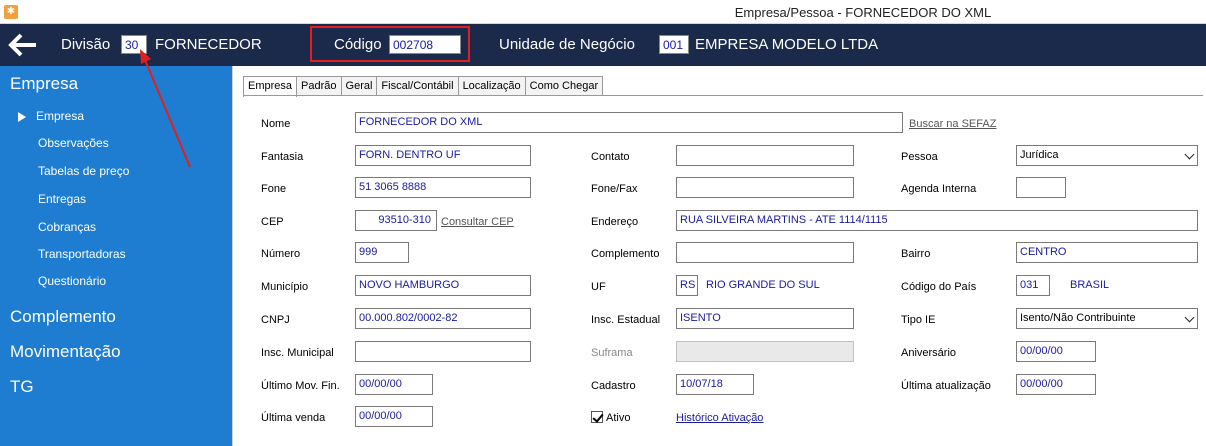 The height and width of the screenshot is (446, 1206). Describe the element at coordinates (1107, 155) in the screenshot. I see `pessoa-select: Jurídica` at that location.